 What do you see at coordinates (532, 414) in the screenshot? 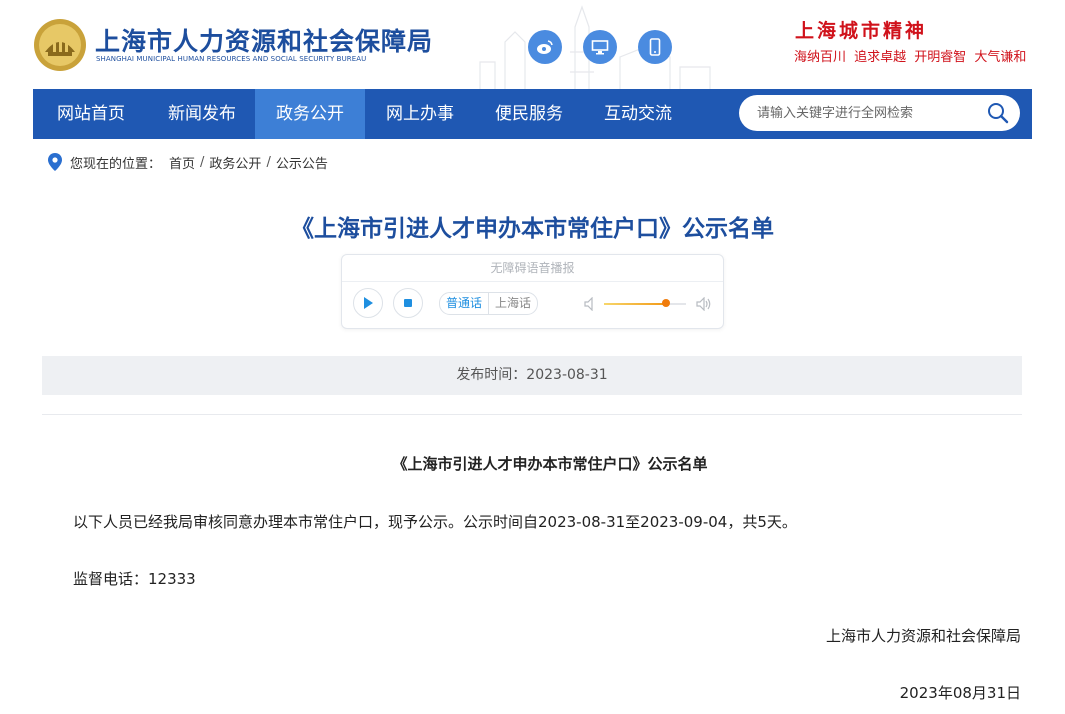
I see `divider` at bounding box center [532, 414].